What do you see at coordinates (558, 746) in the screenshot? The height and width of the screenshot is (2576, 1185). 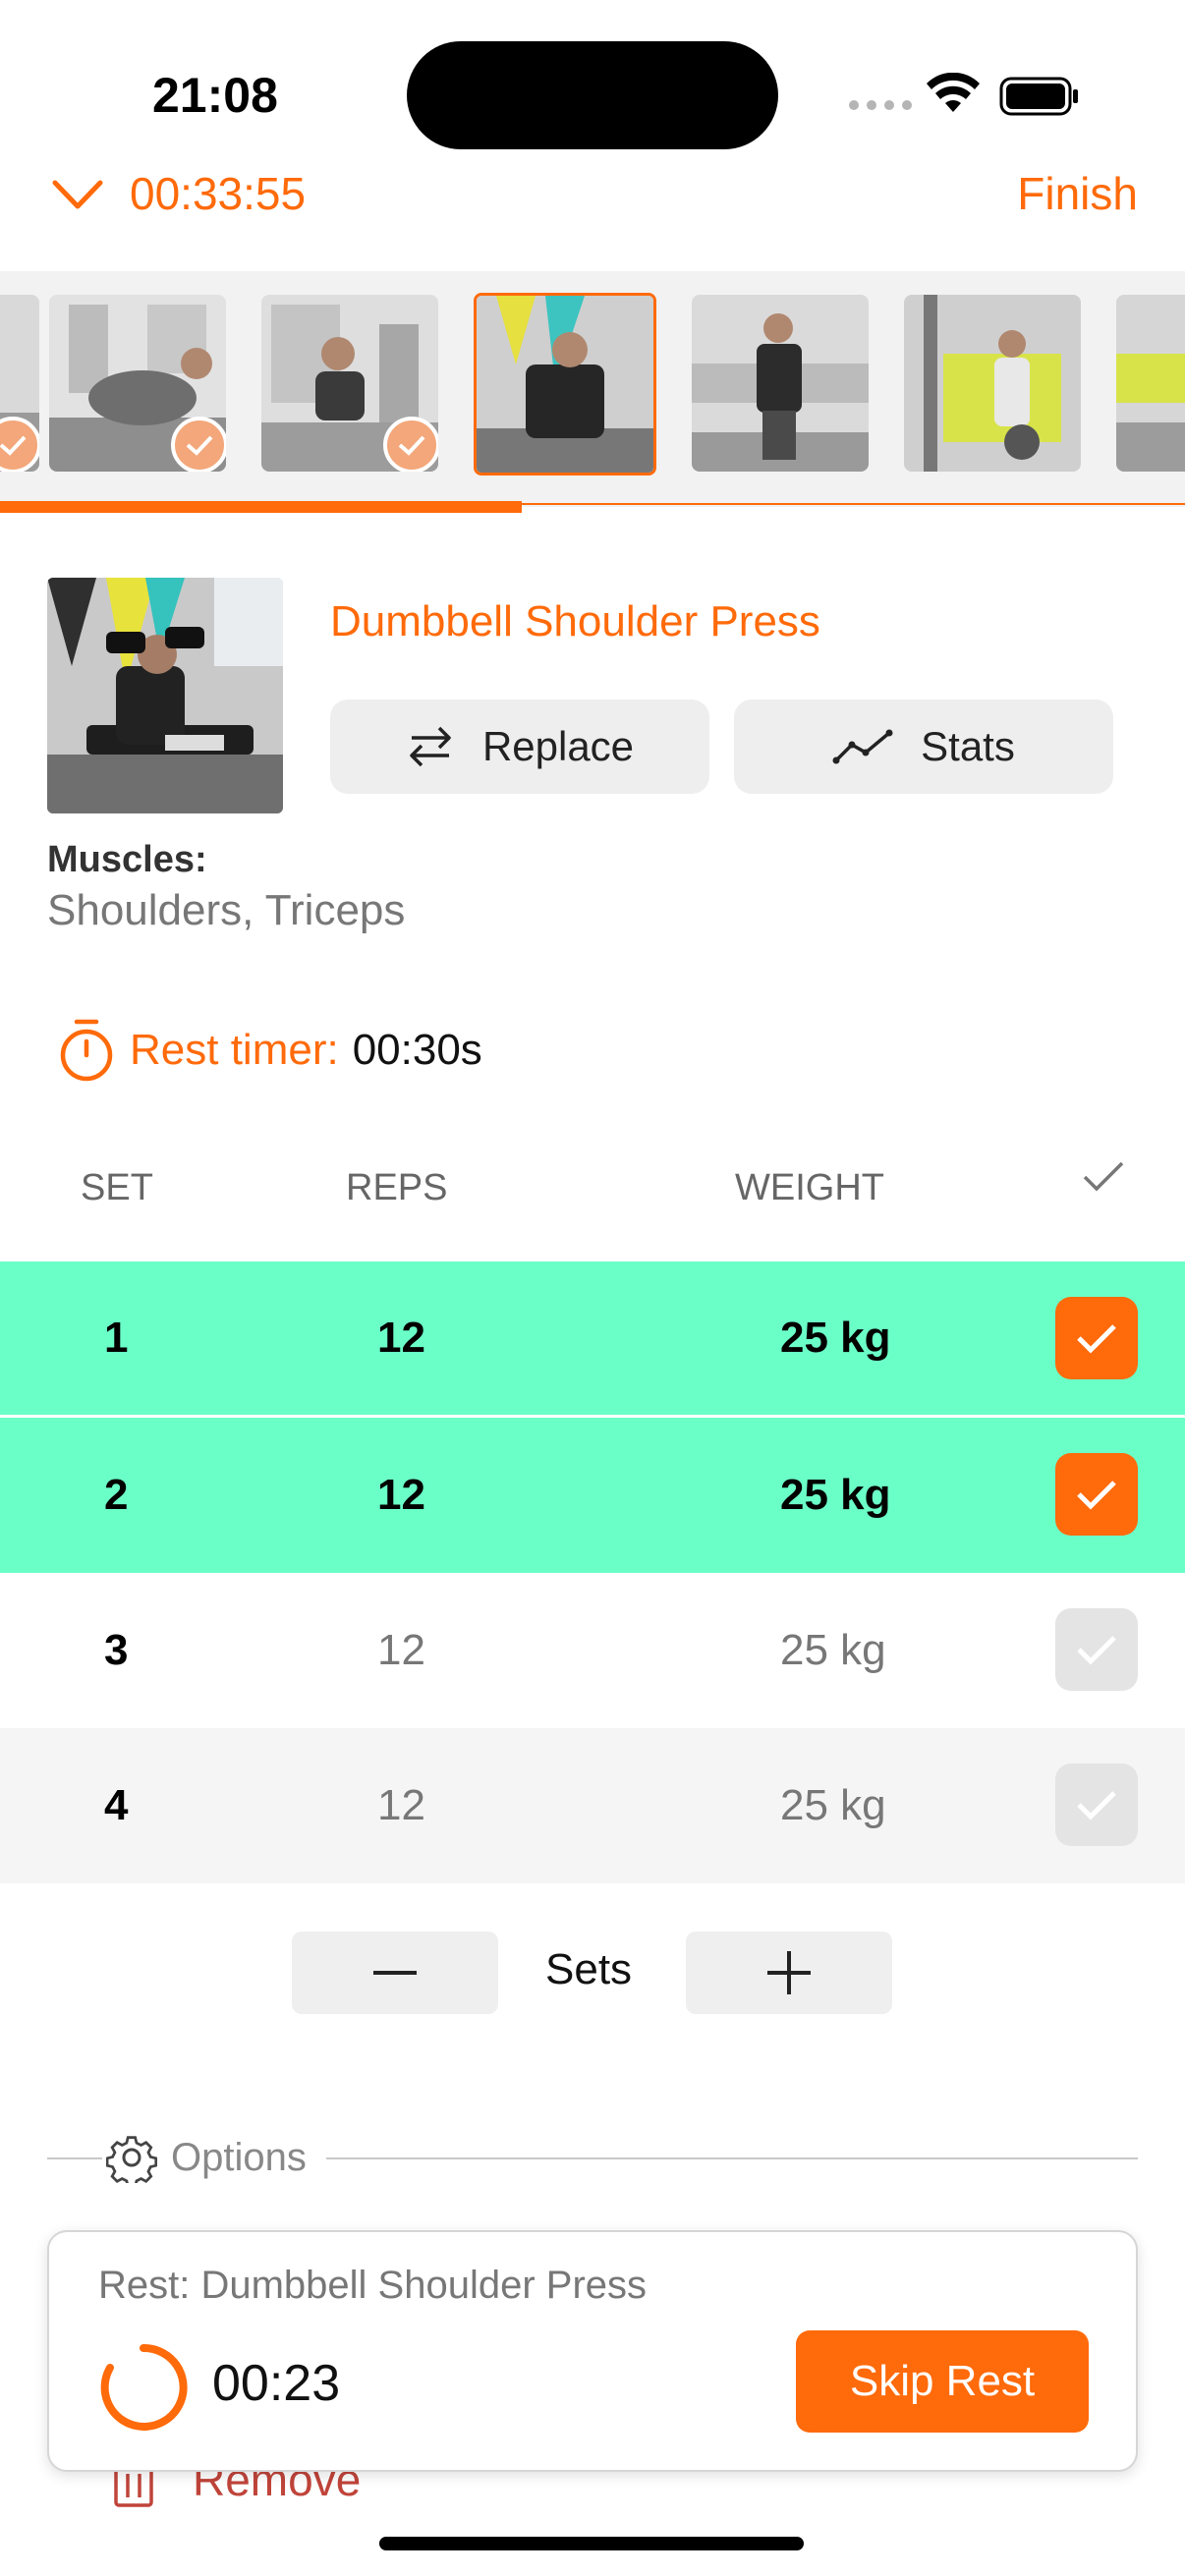 I see `replace-label: Replace` at bounding box center [558, 746].